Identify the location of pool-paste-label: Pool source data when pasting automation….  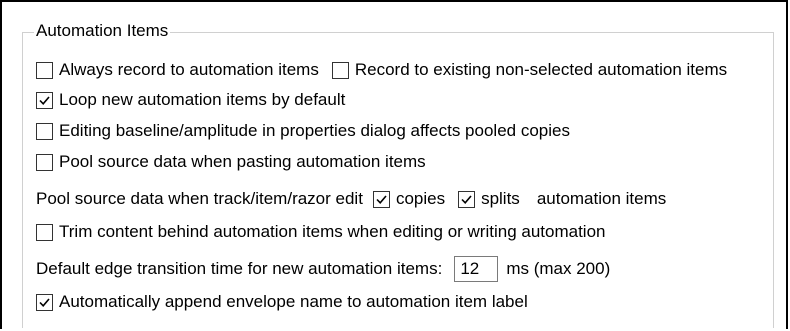
(242, 162).